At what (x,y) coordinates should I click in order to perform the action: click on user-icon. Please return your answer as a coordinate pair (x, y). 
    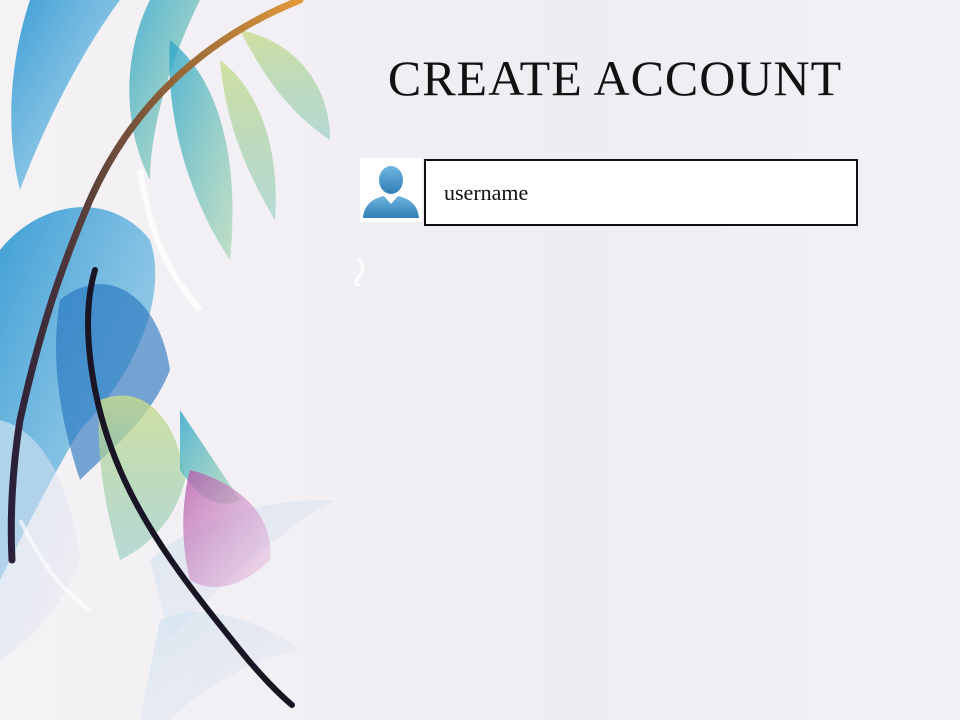
    Looking at the image, I should click on (391, 192).